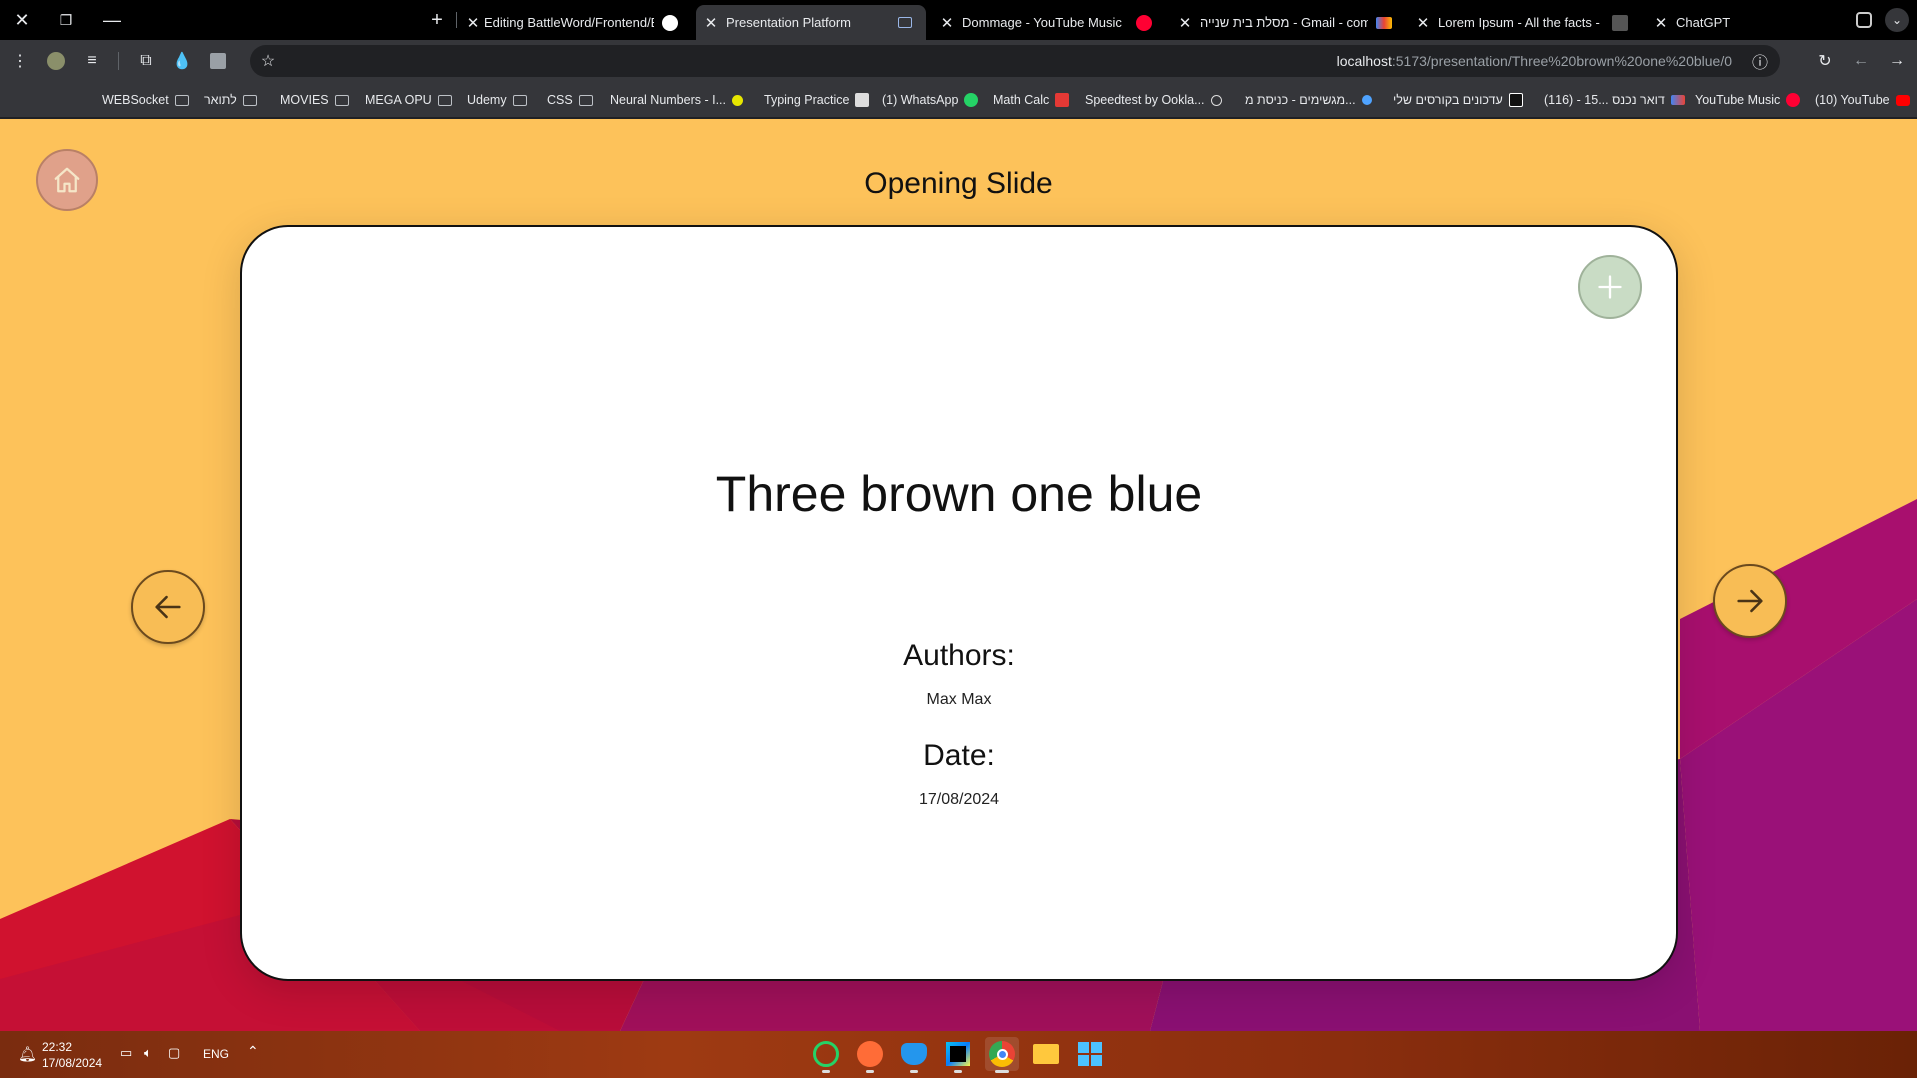 This screenshot has height=1078, width=1917. I want to click on bookmark-mega-opu: MEGA OPU, so click(408, 100).